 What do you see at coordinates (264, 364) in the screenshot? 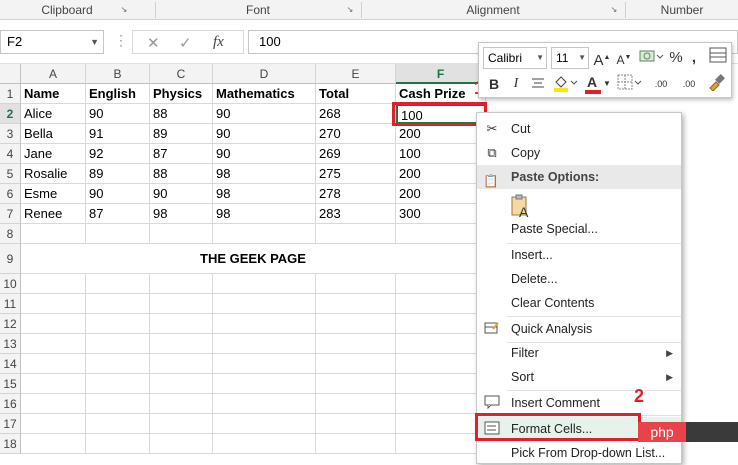
I see `cell-d14` at bounding box center [264, 364].